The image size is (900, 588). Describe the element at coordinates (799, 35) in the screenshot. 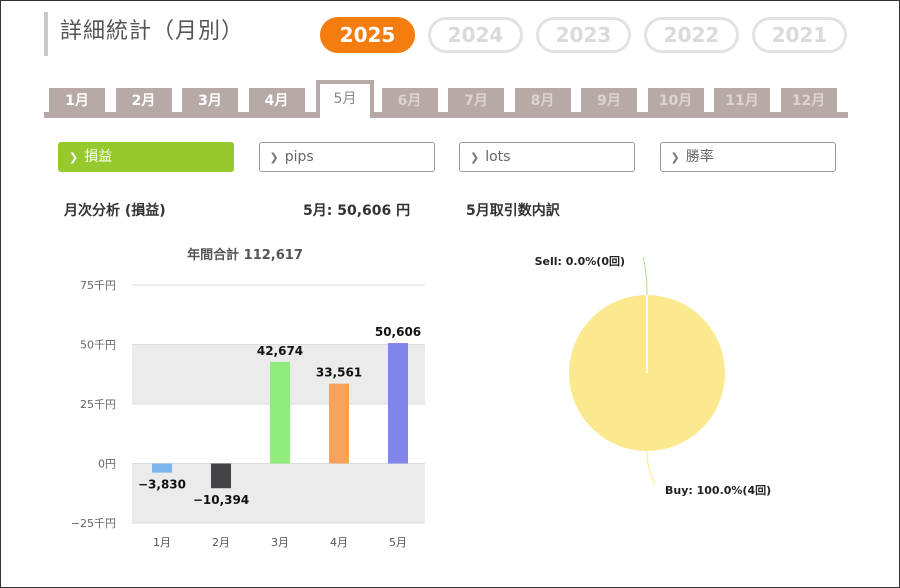

I see `year-button-2021: 2021` at that location.